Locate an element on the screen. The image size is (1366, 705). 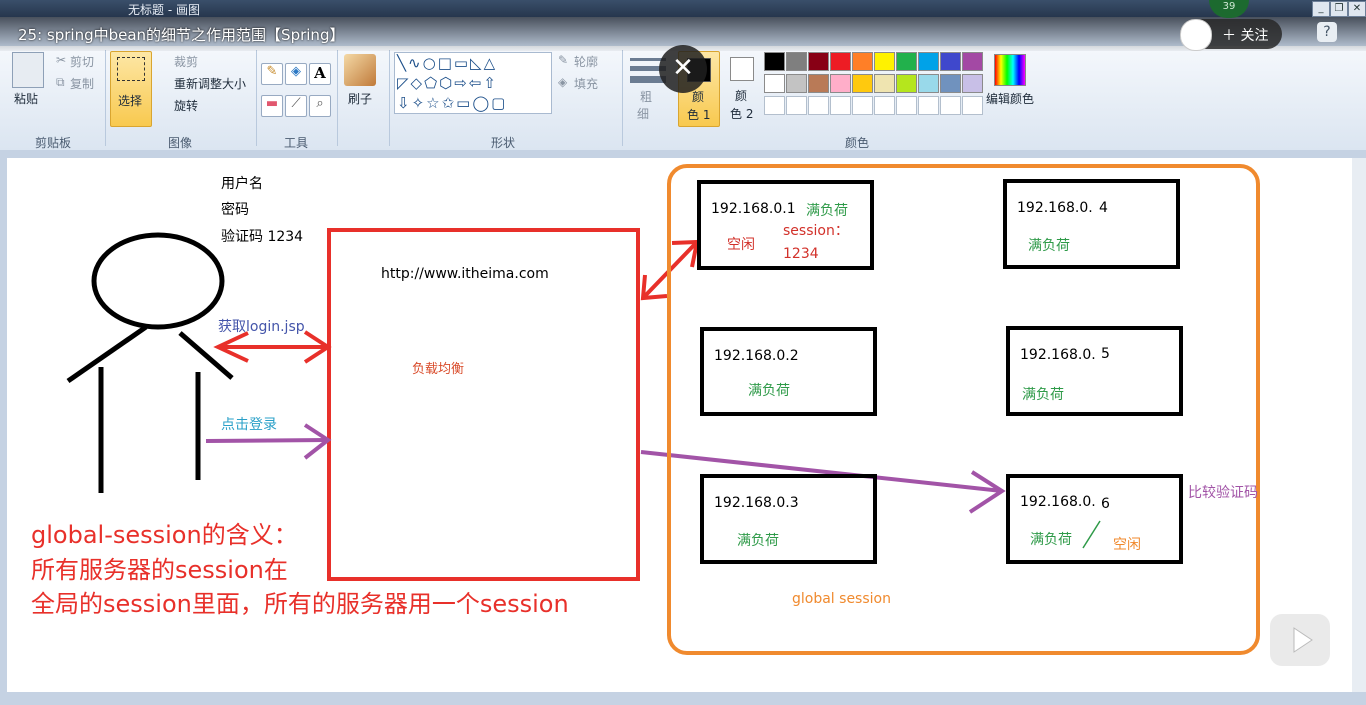
avatar is located at coordinates (1196, 35).